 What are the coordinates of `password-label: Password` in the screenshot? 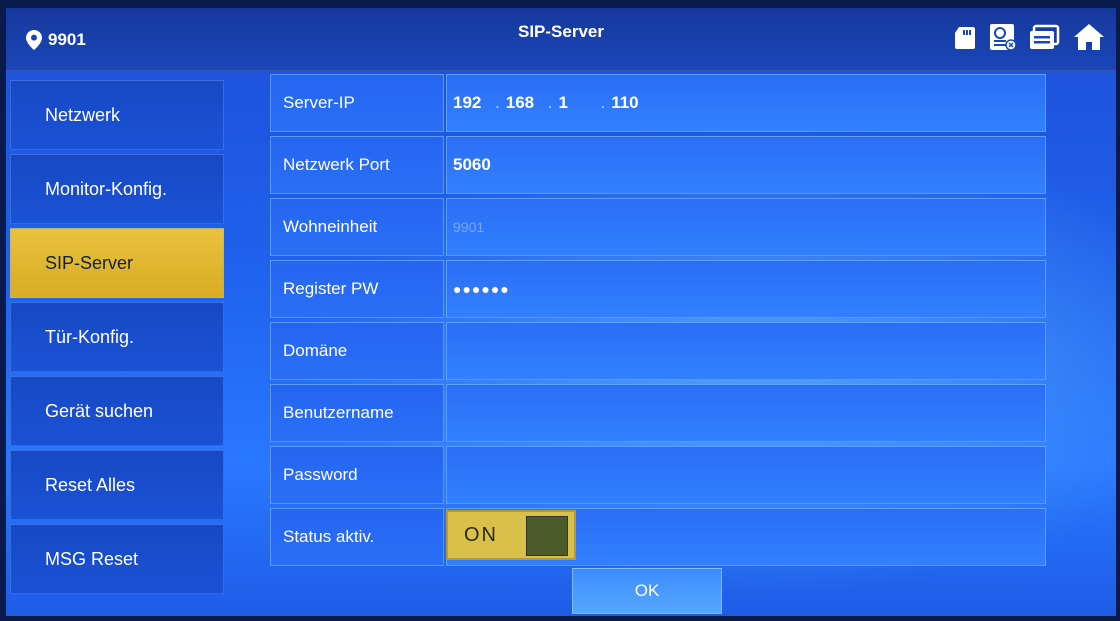 It's located at (357, 475).